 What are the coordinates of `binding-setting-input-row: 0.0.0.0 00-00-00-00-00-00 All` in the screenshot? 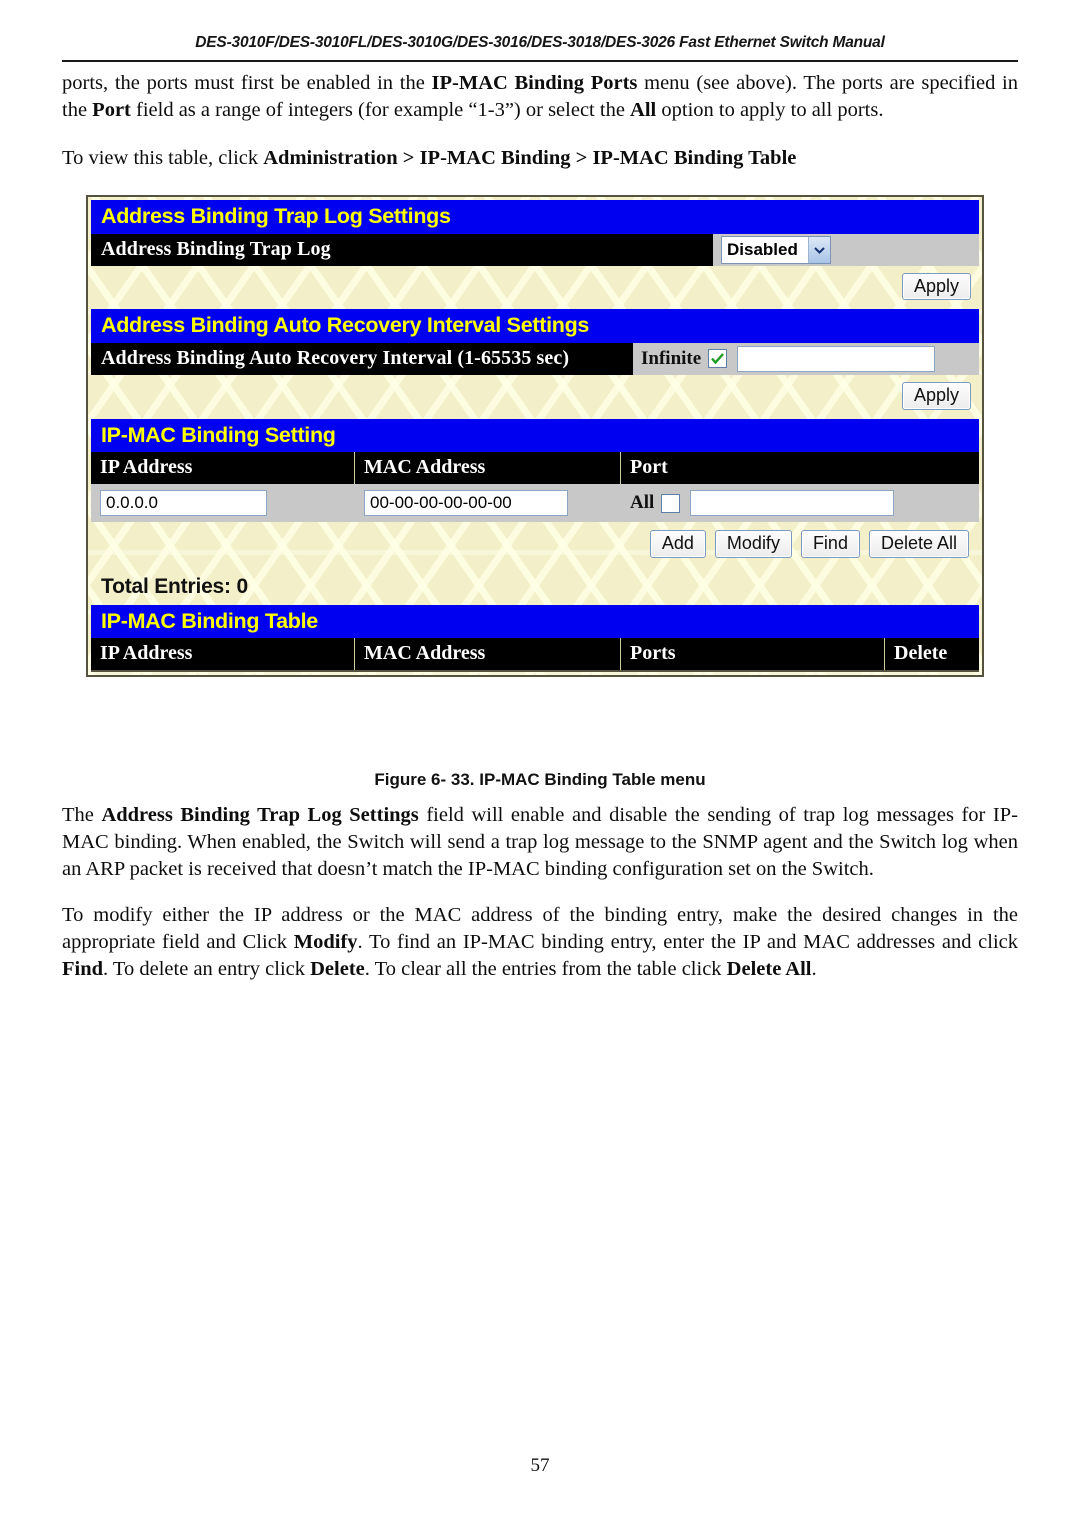 It's located at (535, 503).